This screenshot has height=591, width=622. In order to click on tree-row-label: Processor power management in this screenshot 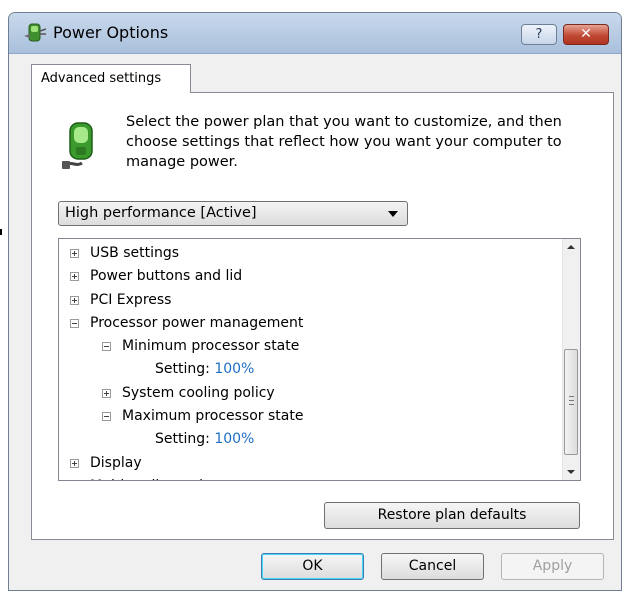, I will do `click(196, 323)`.